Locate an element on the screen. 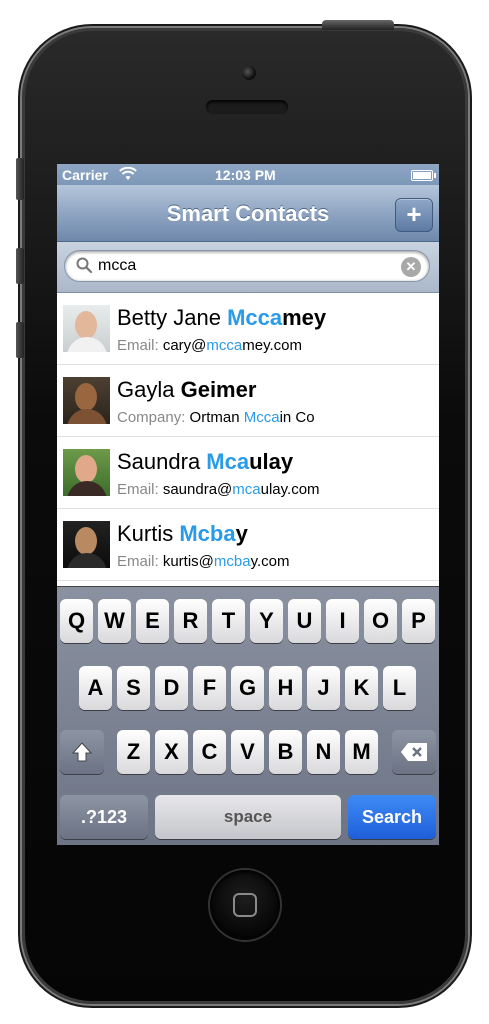  key-p: P is located at coordinates (418, 621).